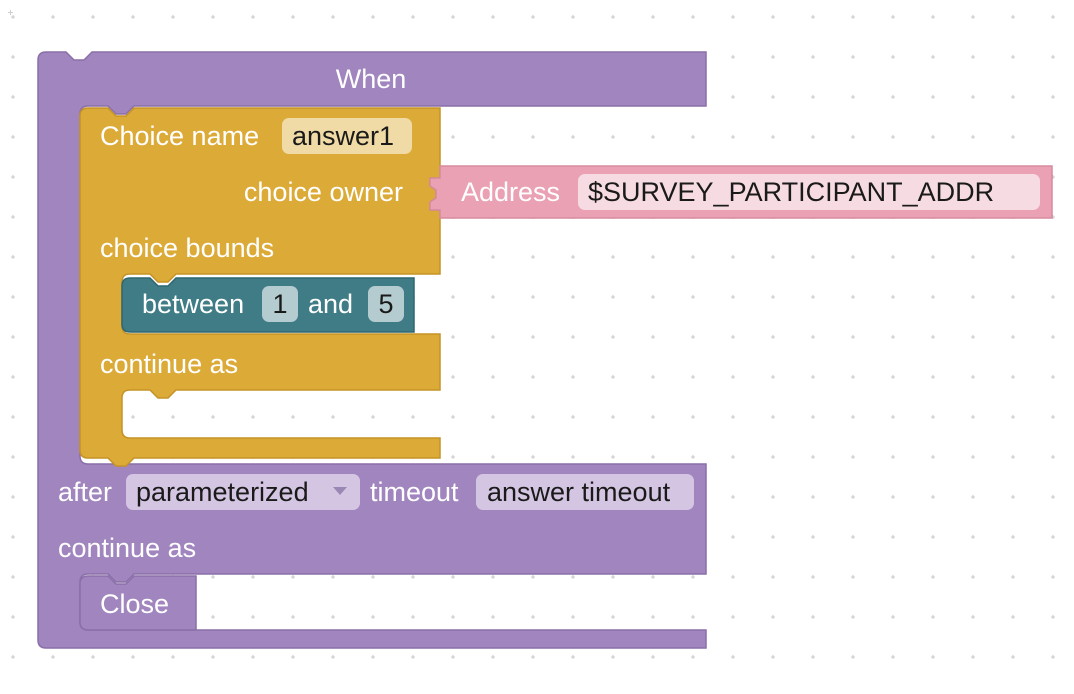  Describe the element at coordinates (323, 192) in the screenshot. I see `choice-owner-label: choice owner` at that location.